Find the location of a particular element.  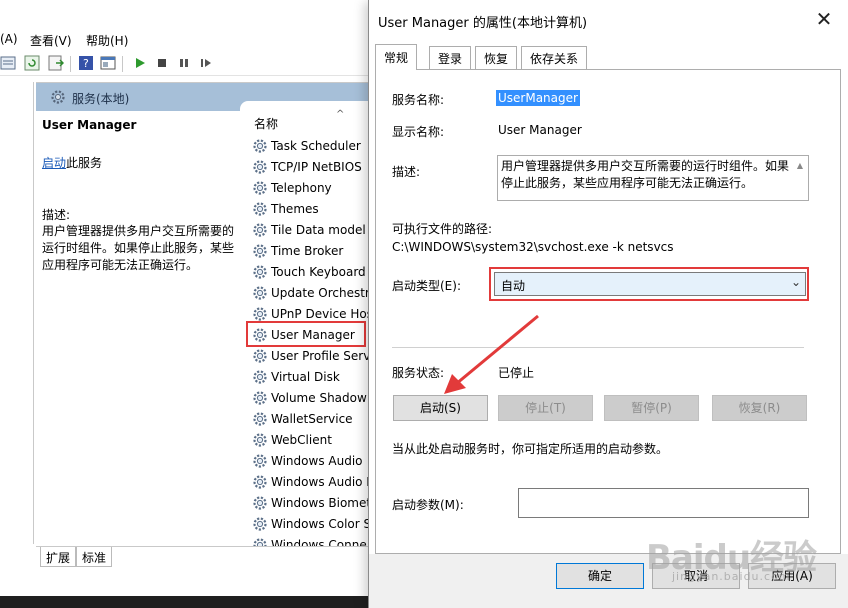

service-name-value: UserManager is located at coordinates (538, 98).